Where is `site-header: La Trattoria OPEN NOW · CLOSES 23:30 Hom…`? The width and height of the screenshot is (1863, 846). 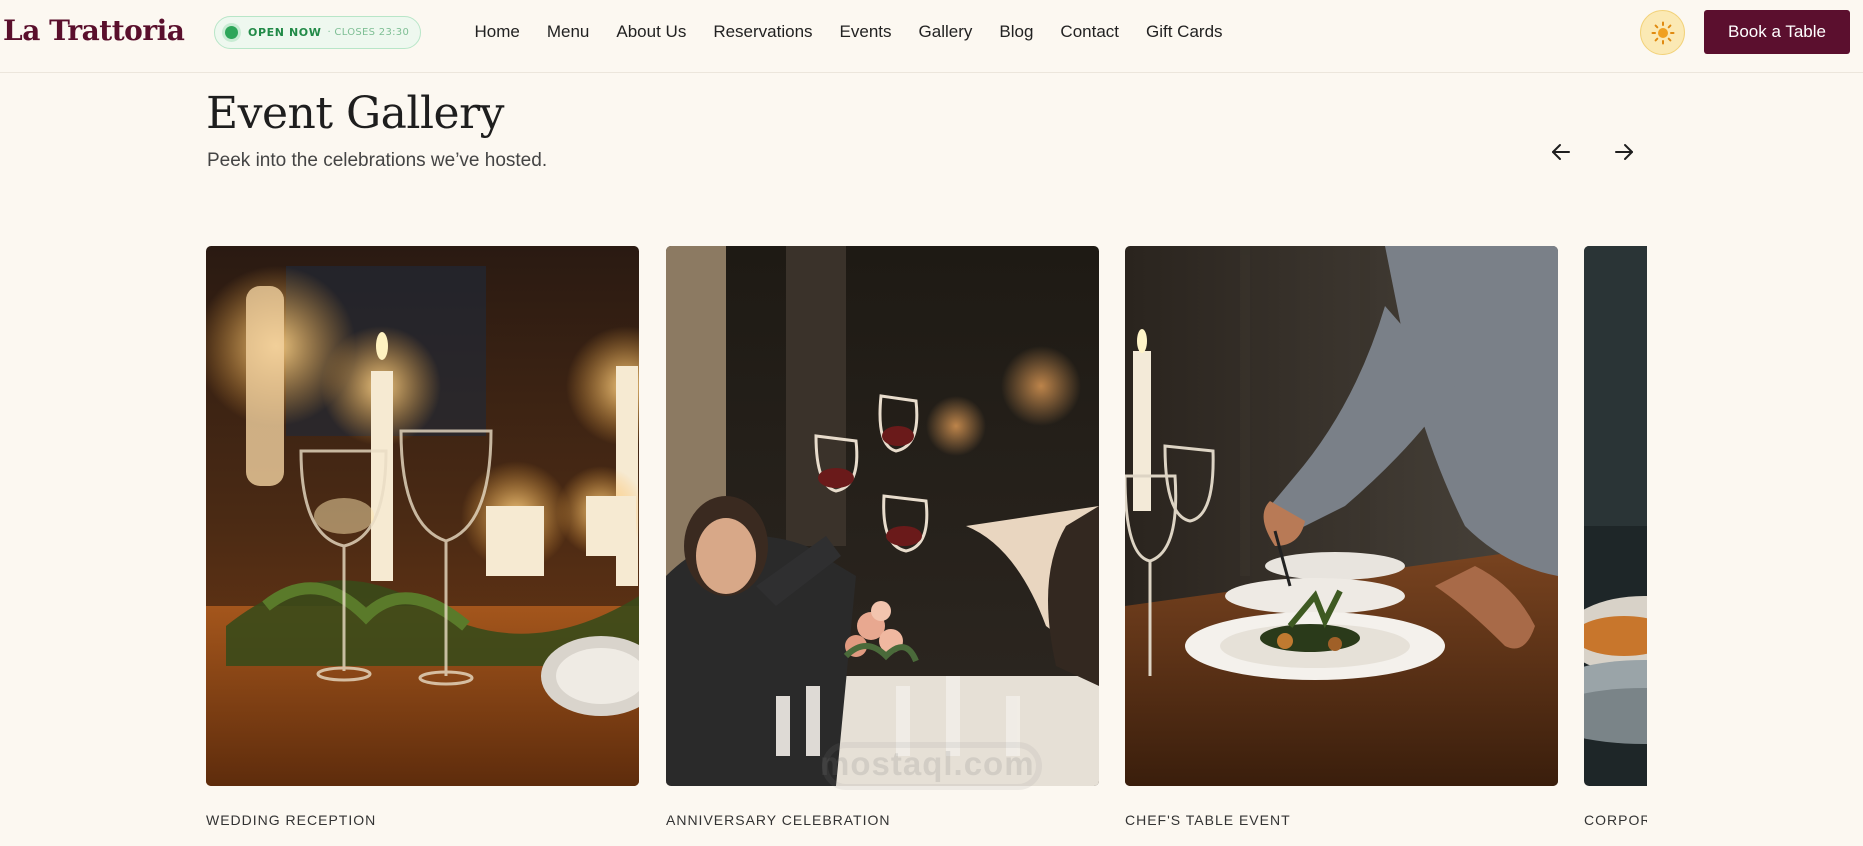
site-header: La Trattoria OPEN NOW · CLOSES 23:30 Hom… is located at coordinates (931, 36).